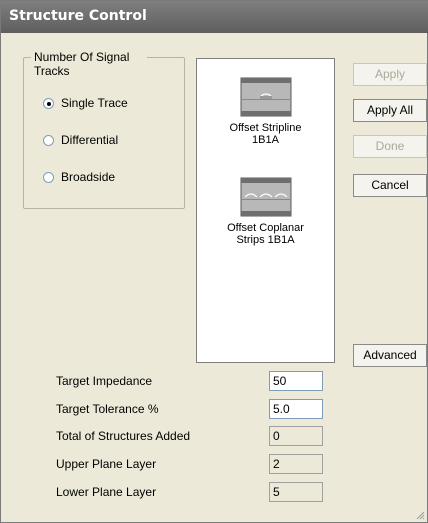 The width and height of the screenshot is (428, 523). Describe the element at coordinates (89, 64) in the screenshot. I see `signal-tracks-legend: Number Of Signal Tracks` at that location.